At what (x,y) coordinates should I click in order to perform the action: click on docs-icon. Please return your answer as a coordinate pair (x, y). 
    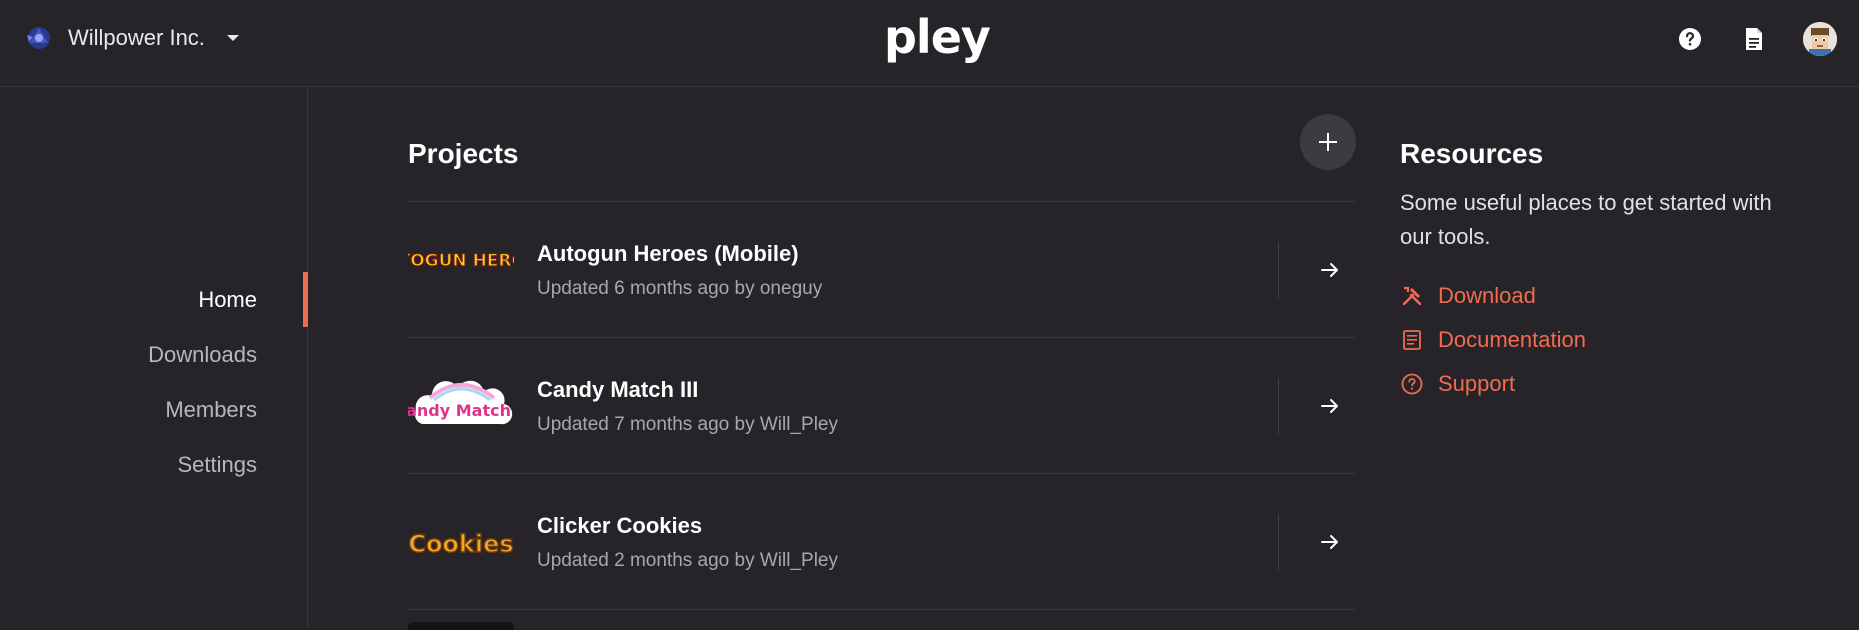
    Looking at the image, I should click on (1754, 39).